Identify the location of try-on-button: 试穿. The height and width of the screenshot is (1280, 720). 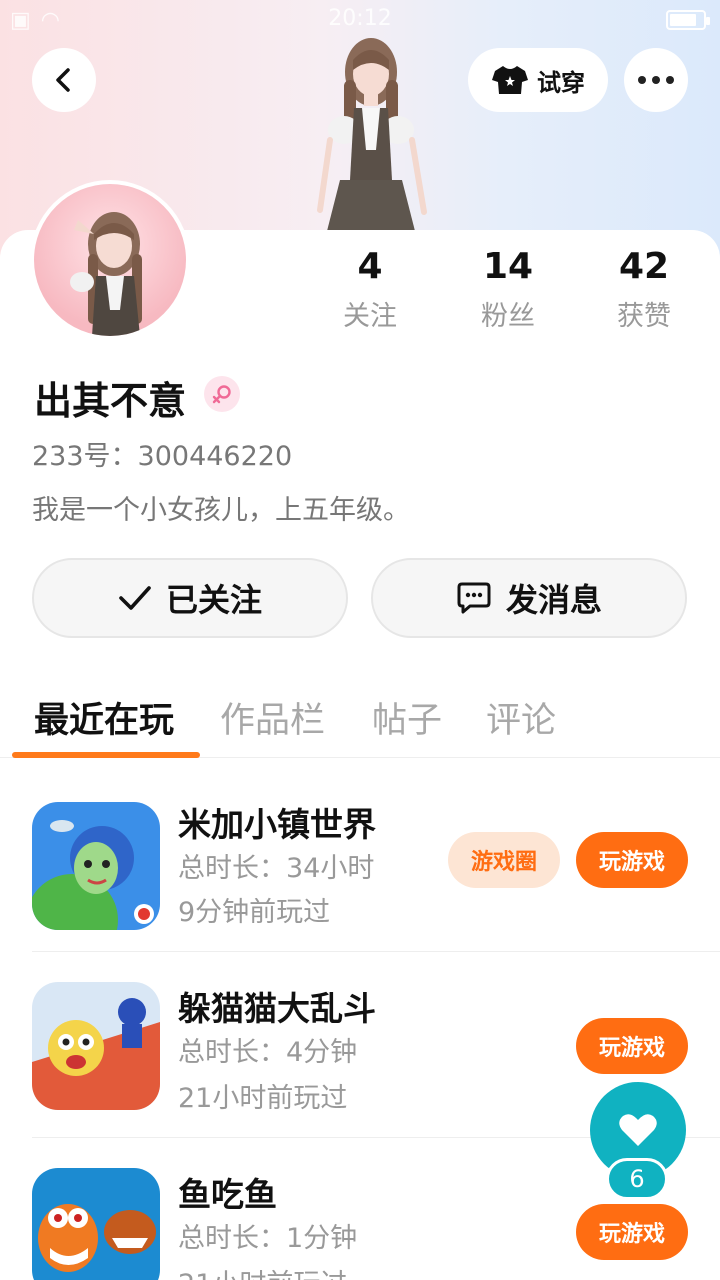
(538, 80).